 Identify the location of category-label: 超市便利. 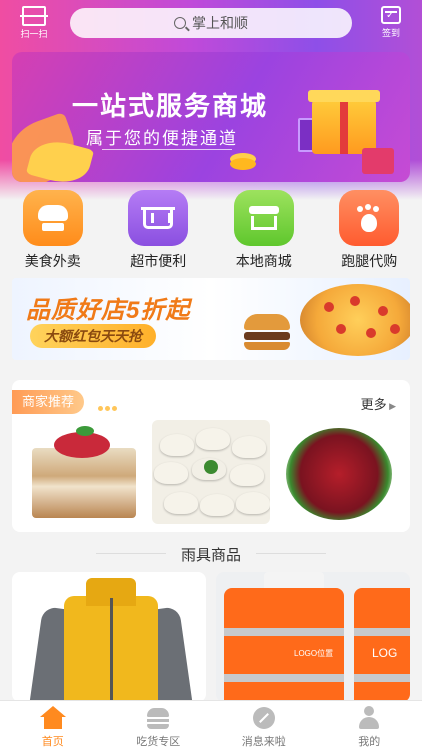
(158, 261).